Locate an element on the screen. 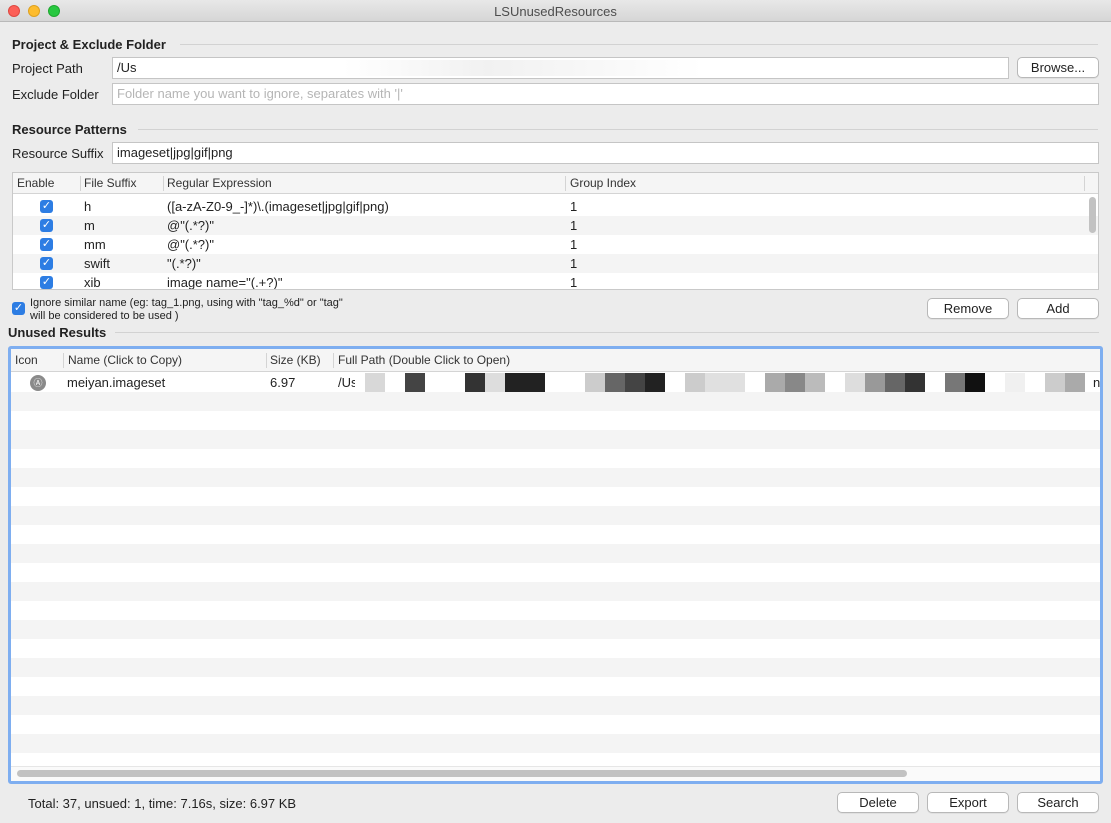 The width and height of the screenshot is (1111, 823). column-header-name: Name (Click to Copy) is located at coordinates (125, 360).